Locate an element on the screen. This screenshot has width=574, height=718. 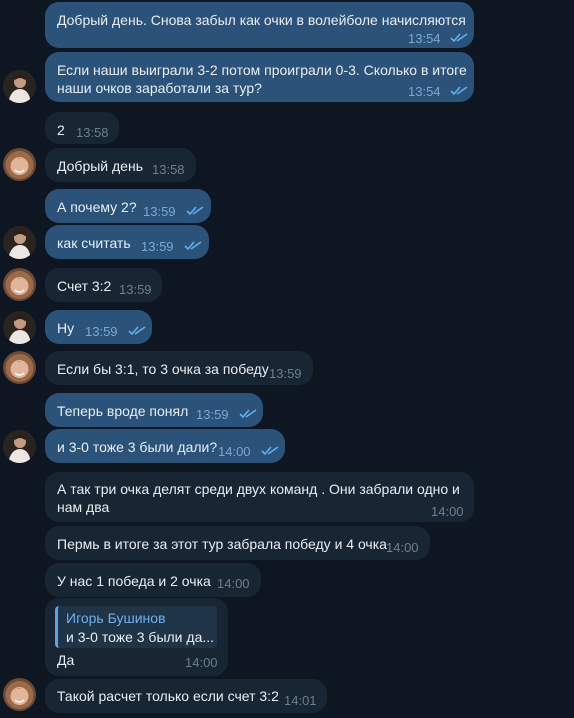
message-text: Ну is located at coordinates (66, 328).